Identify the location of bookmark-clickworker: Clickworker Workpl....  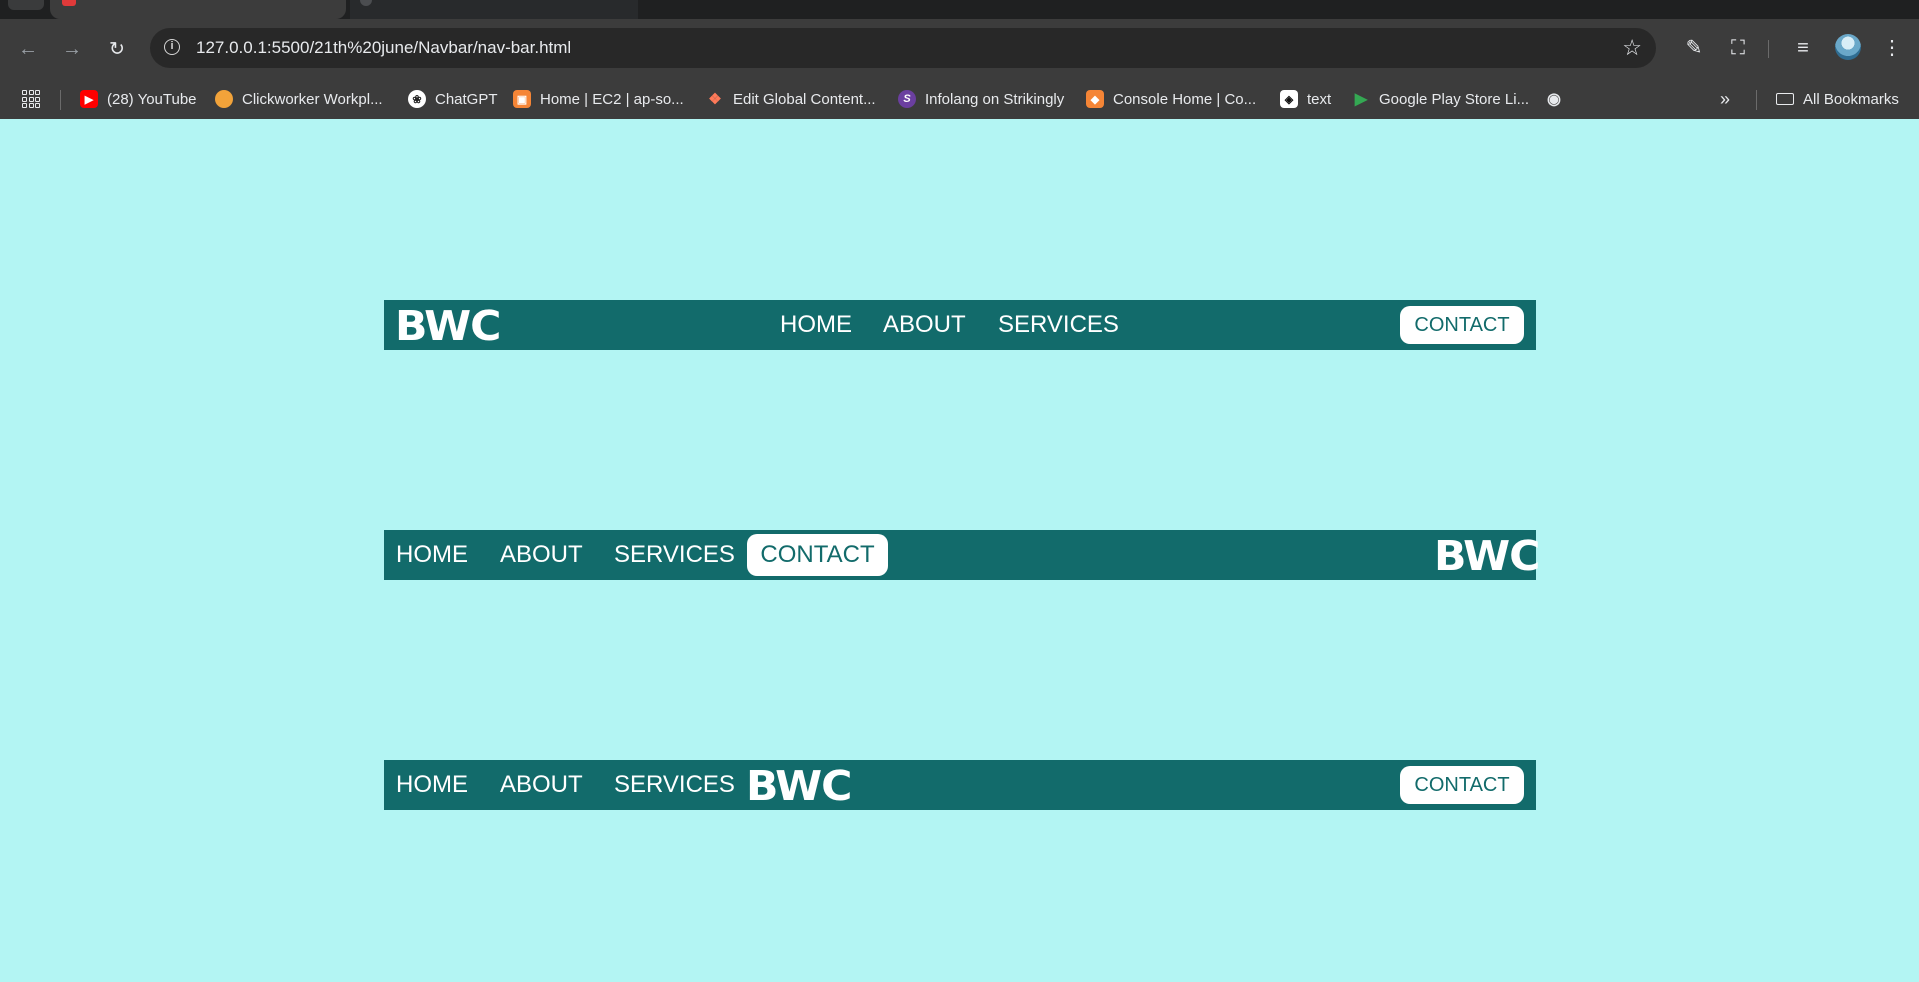
(299, 99).